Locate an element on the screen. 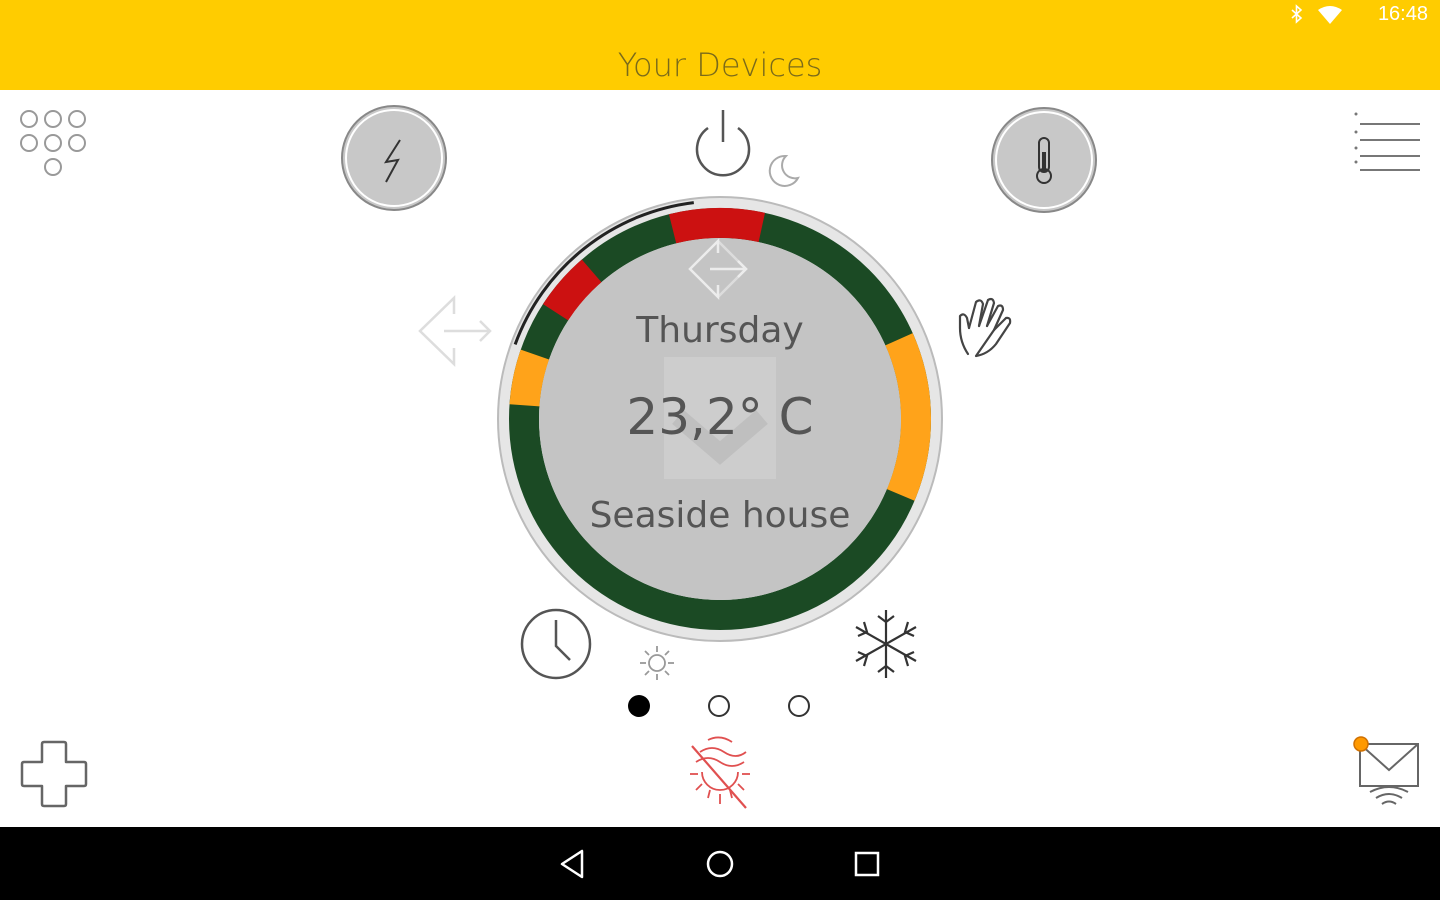 The height and width of the screenshot is (900, 1440). plus-icon is located at coordinates (54, 774).